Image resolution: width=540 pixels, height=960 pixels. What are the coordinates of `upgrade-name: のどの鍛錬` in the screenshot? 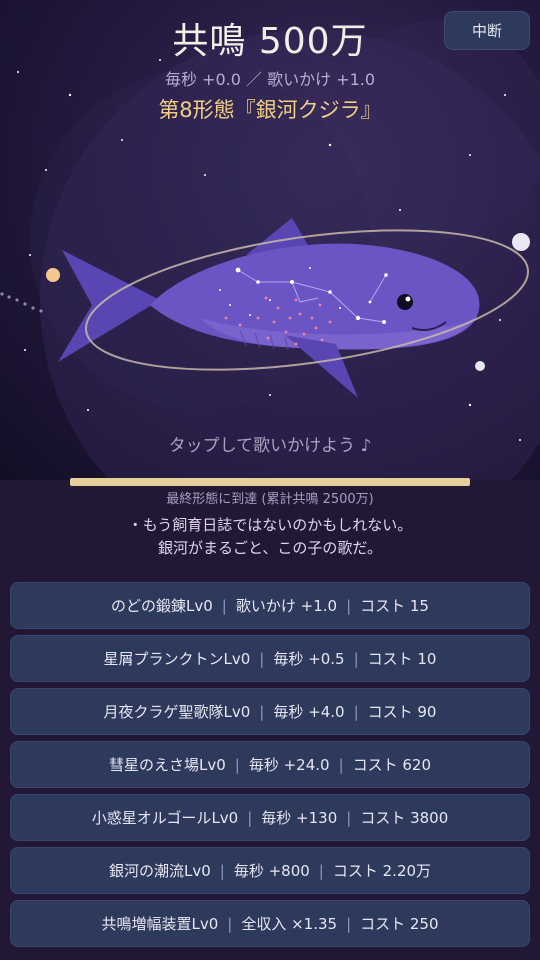 It's located at (149, 606).